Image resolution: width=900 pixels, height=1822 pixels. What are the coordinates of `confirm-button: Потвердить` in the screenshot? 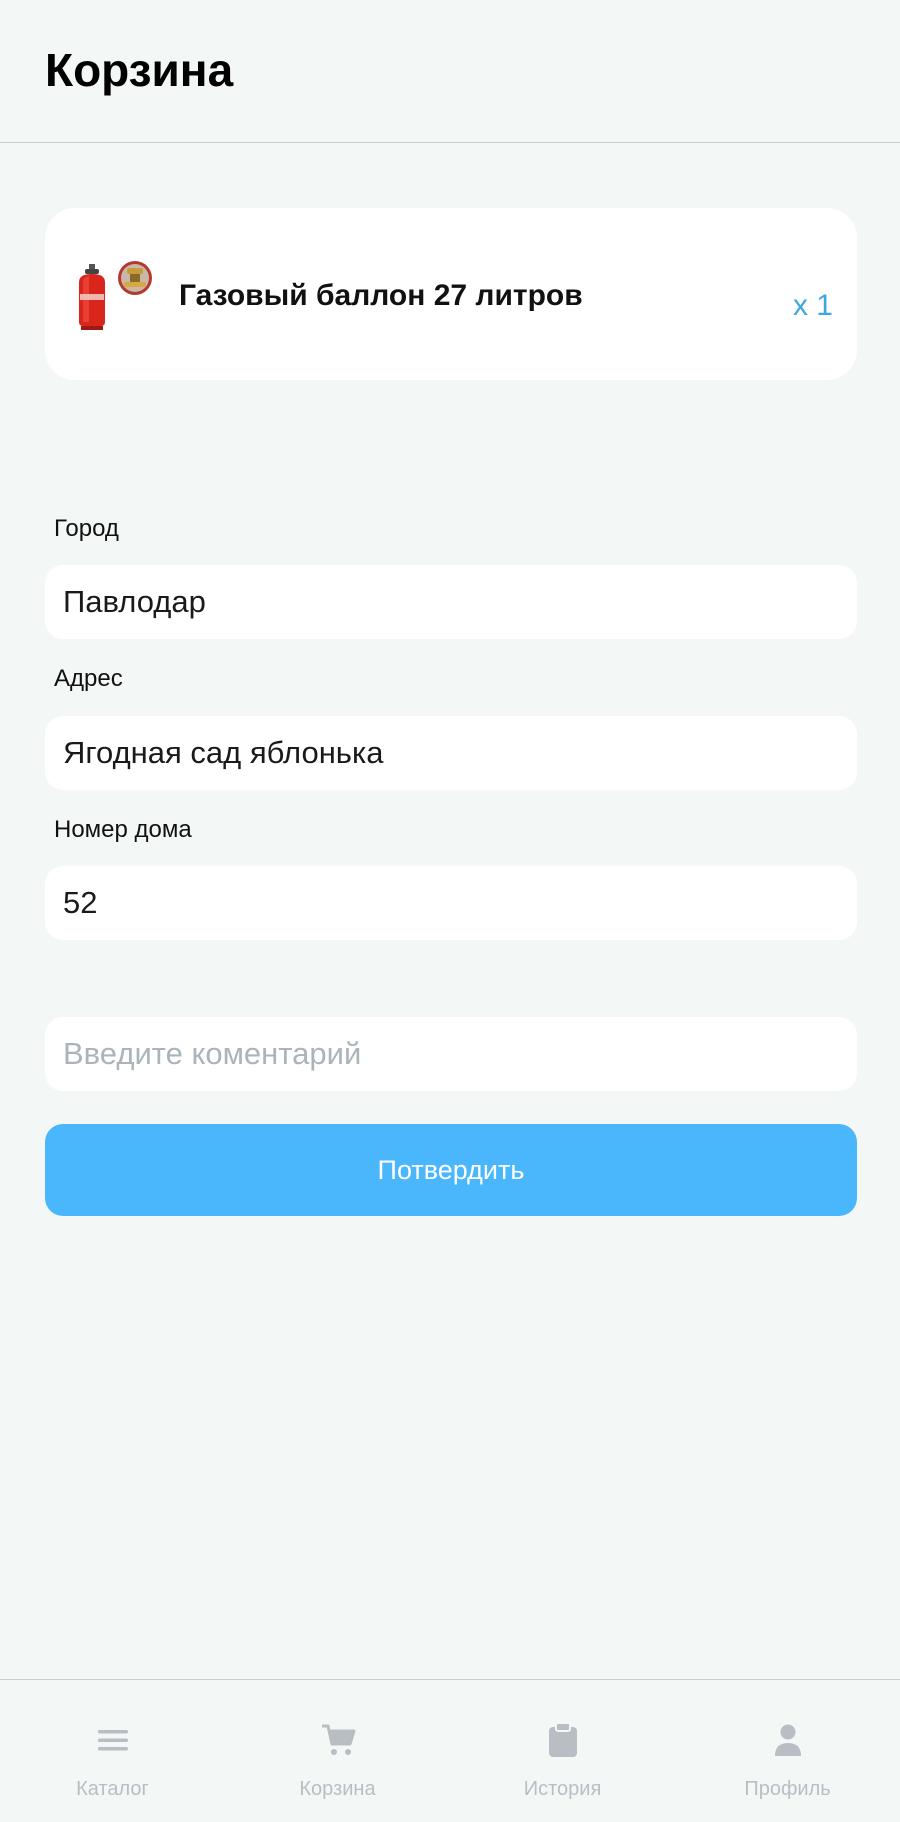 It's located at (451, 1170).